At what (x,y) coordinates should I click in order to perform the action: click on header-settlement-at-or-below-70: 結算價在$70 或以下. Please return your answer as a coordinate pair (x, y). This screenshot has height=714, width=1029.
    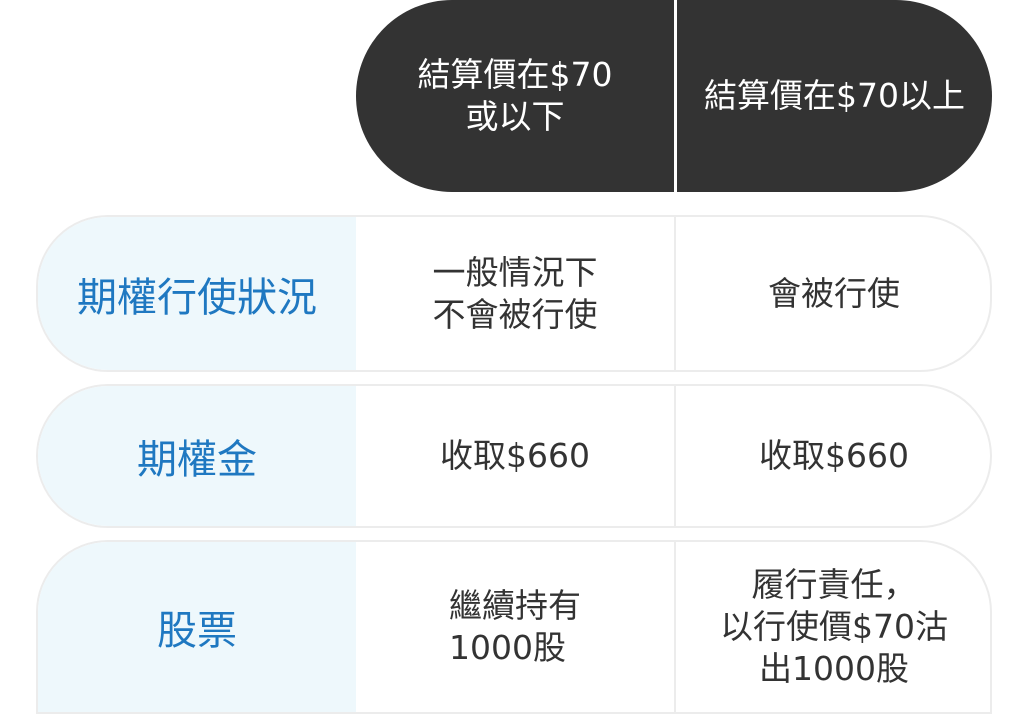
    Looking at the image, I should click on (515, 95).